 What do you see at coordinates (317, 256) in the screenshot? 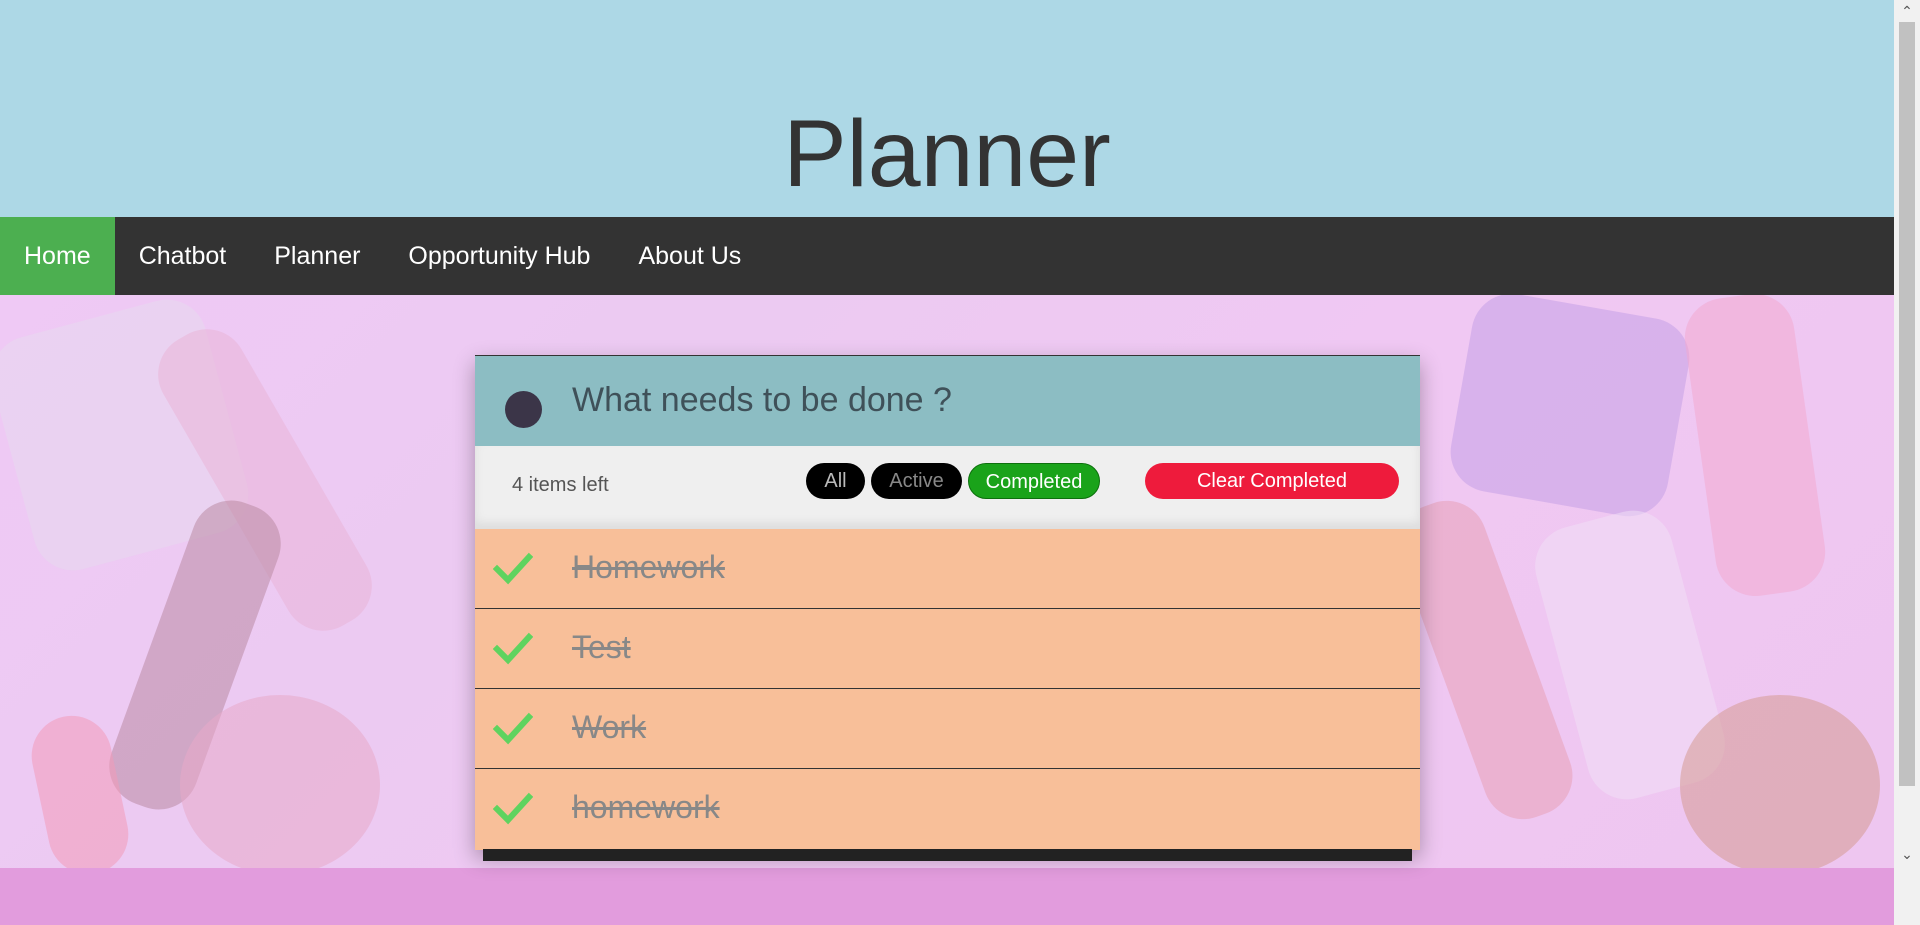
I see `nav-item-planner: Planner` at bounding box center [317, 256].